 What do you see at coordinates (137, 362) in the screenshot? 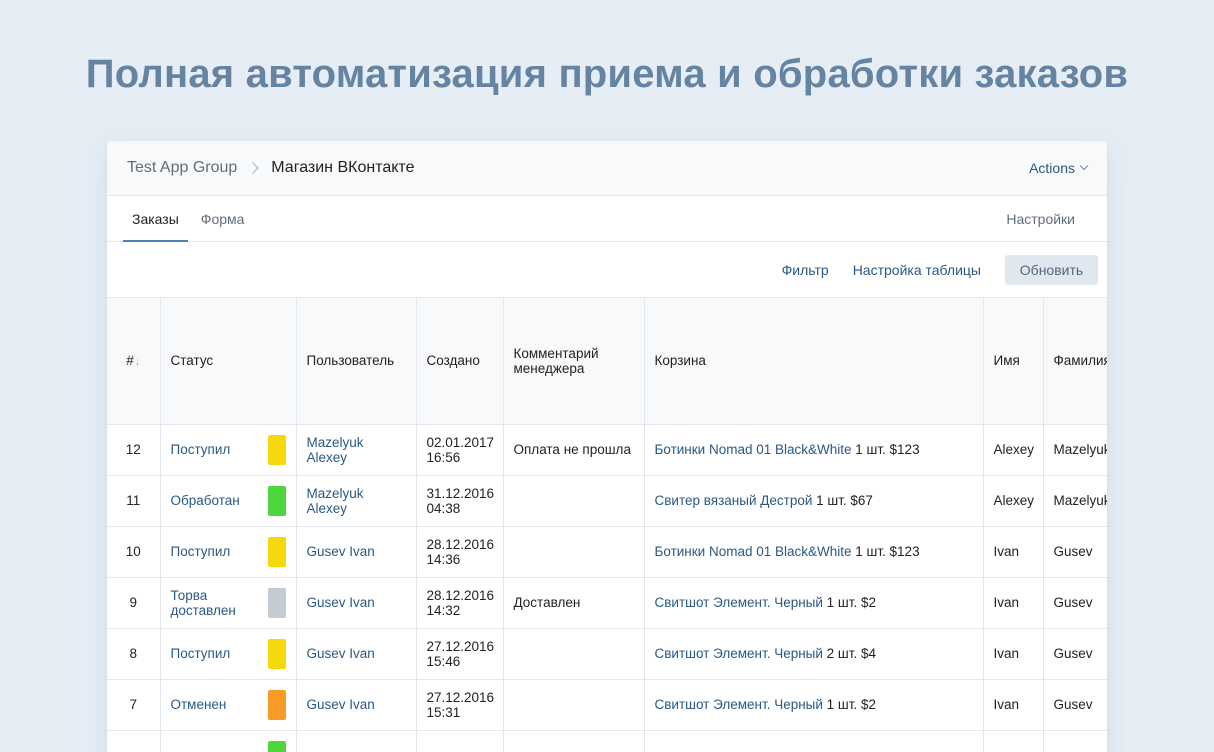
I see `sort-arrow-icon: ↓` at bounding box center [137, 362].